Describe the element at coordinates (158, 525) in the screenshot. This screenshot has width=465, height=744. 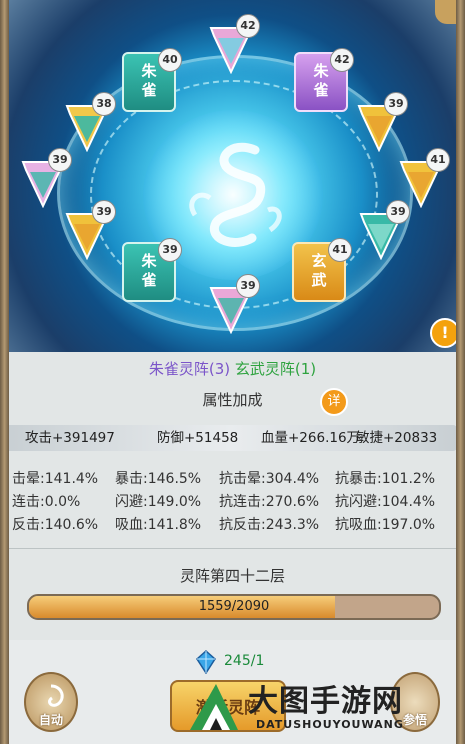
I see `stat-lifesteal: 吸血:141.8%` at that location.